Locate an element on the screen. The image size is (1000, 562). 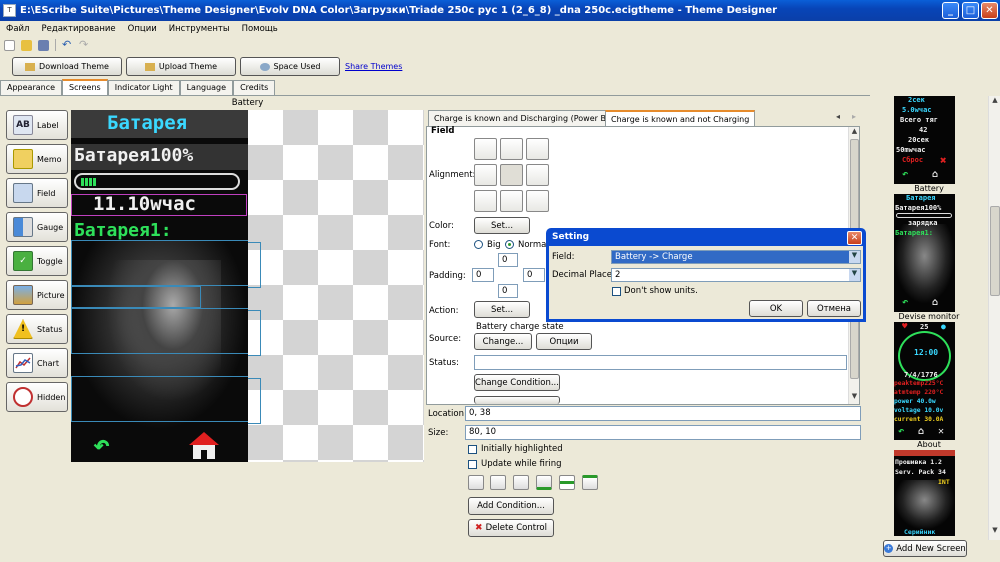
size-input: 80, 10 is located at coordinates (663, 432).